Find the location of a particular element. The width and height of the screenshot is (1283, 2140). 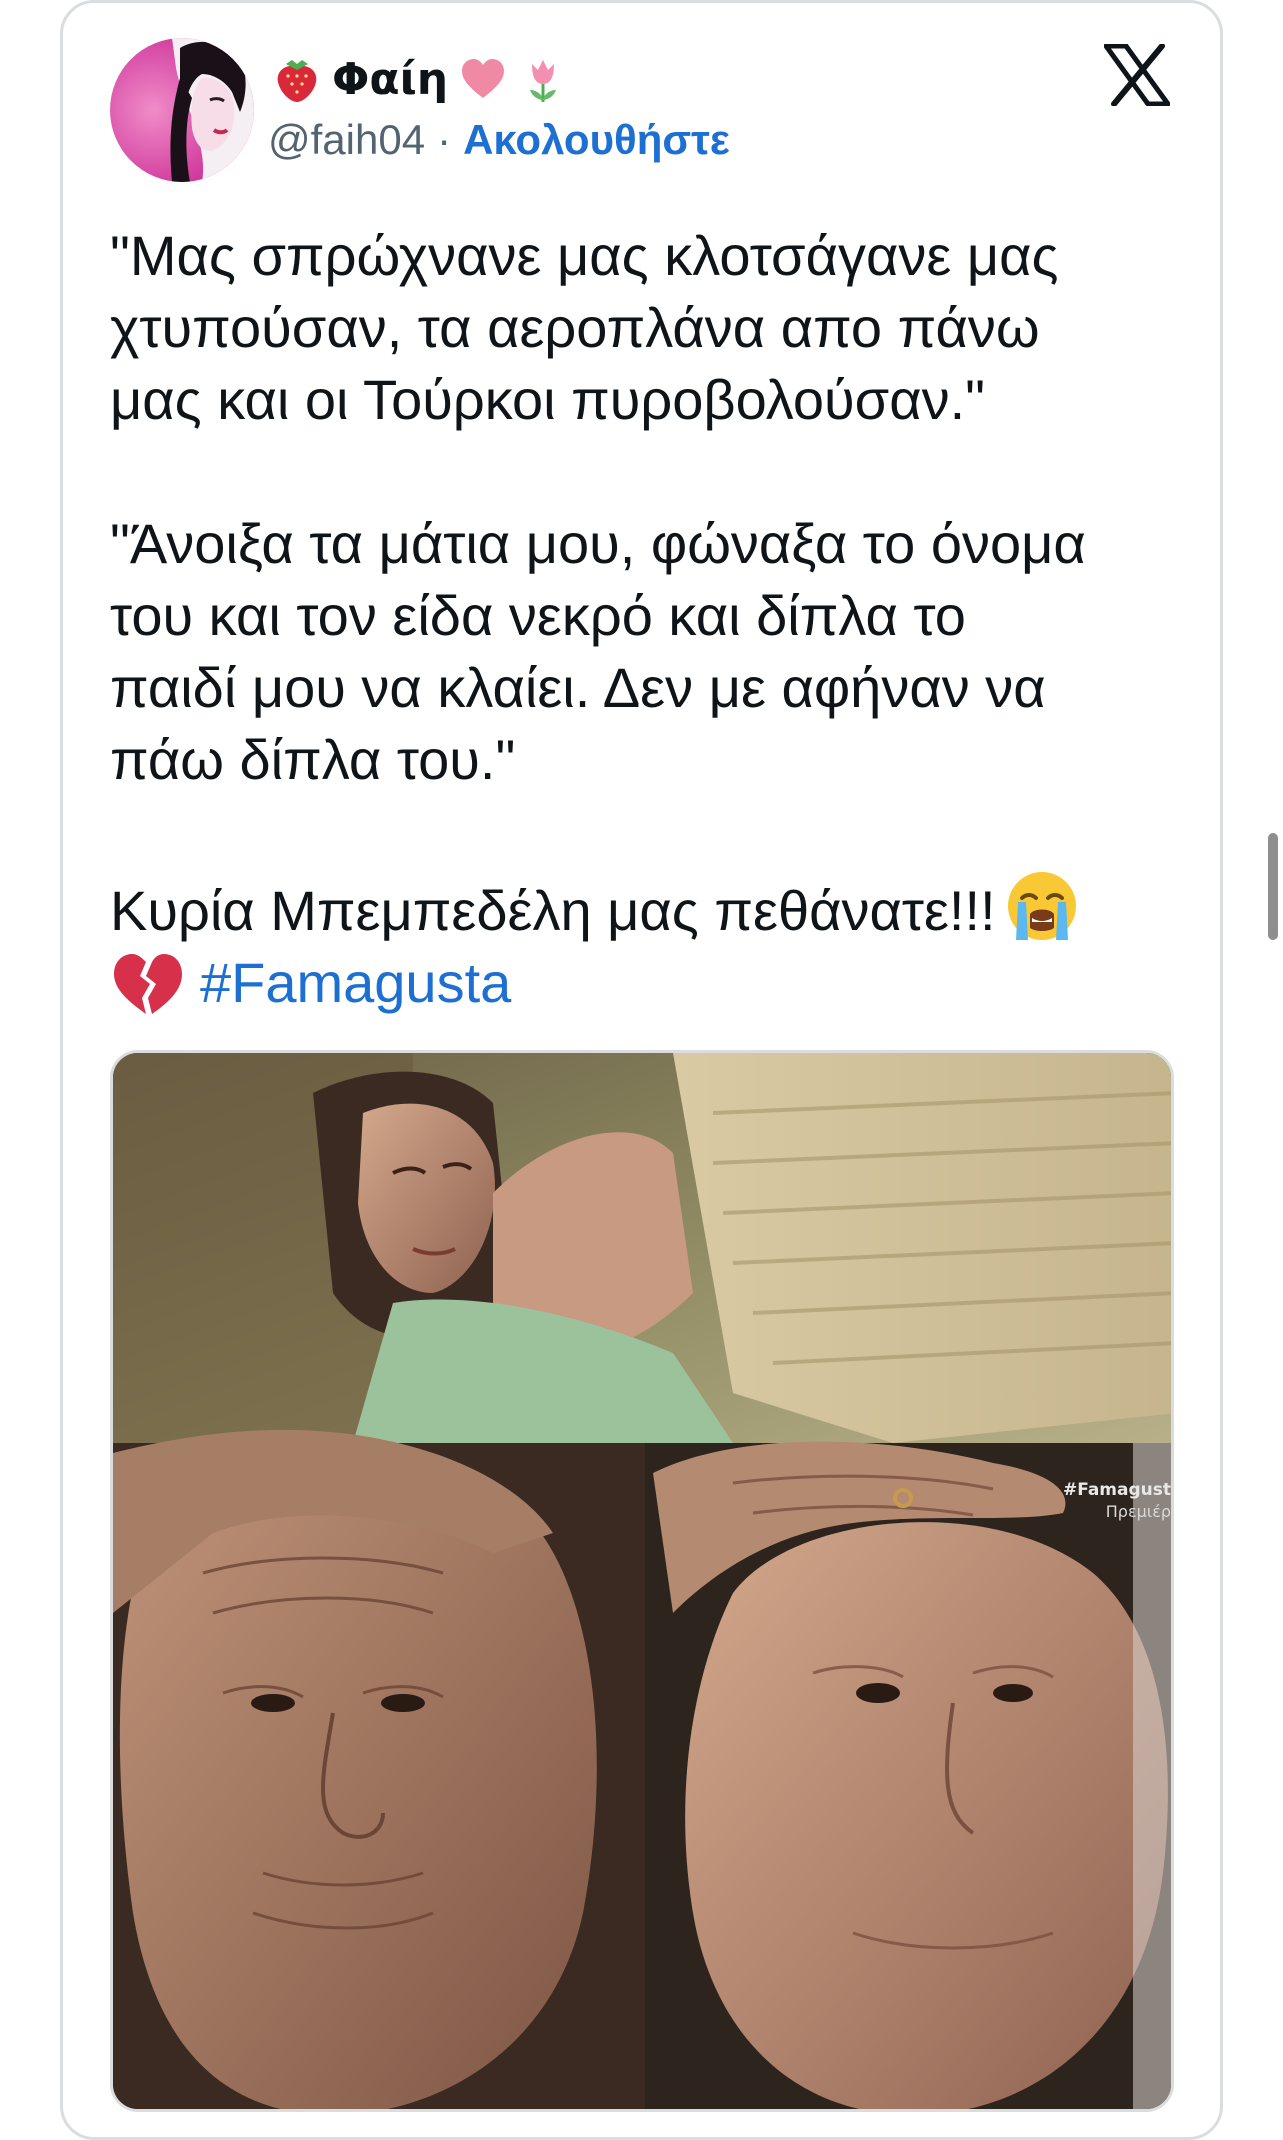

strawberry-icon is located at coordinates (297, 81).